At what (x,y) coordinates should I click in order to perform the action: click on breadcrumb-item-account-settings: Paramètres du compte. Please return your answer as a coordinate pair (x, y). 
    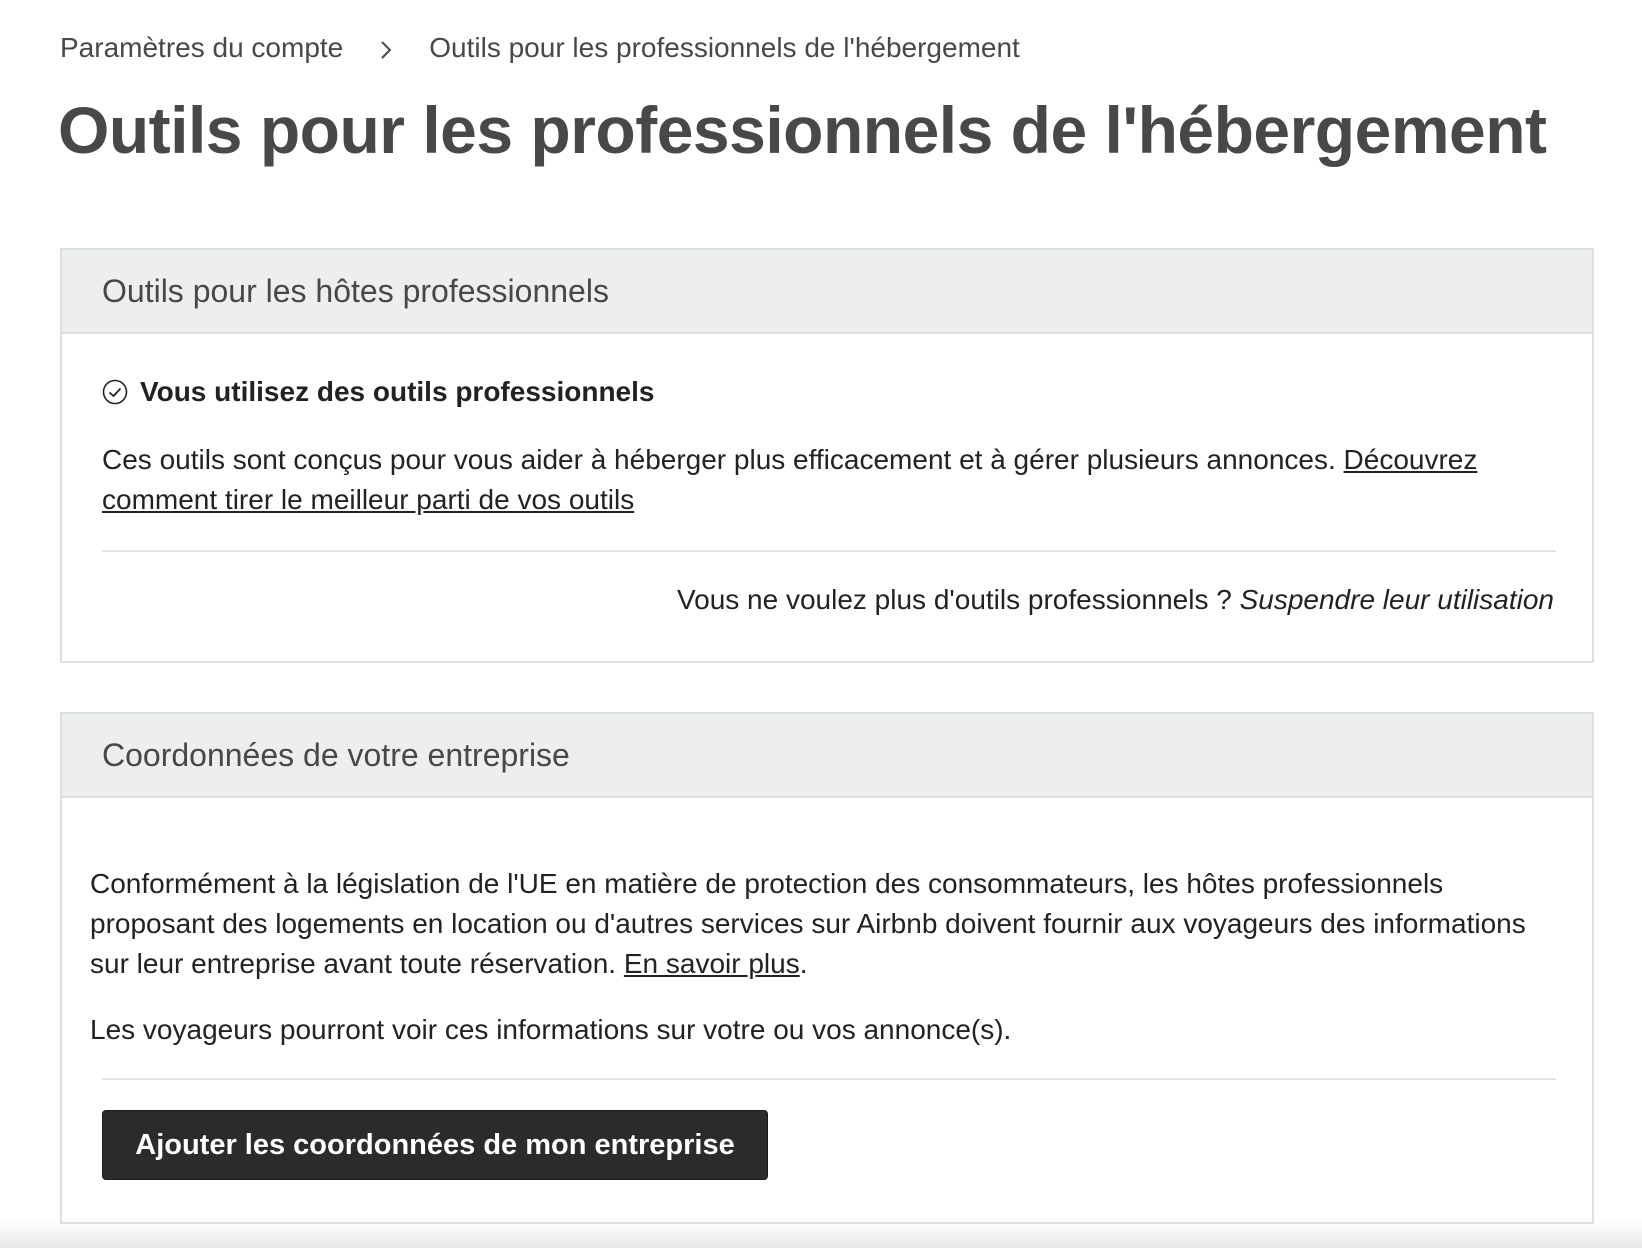
    Looking at the image, I should click on (201, 48).